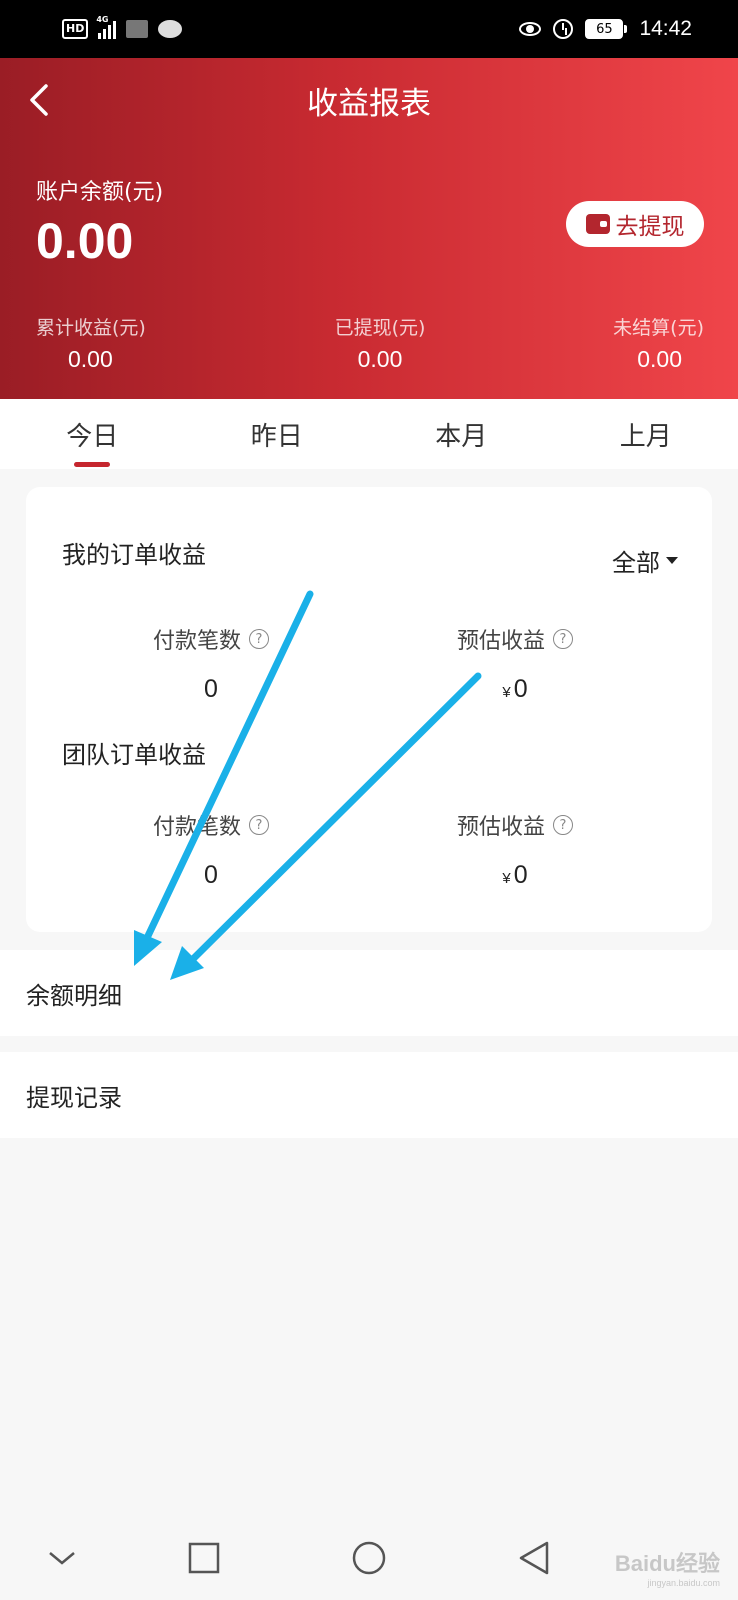 The height and width of the screenshot is (1600, 738). Describe the element at coordinates (665, 28) in the screenshot. I see `status-time: 14:42` at that location.